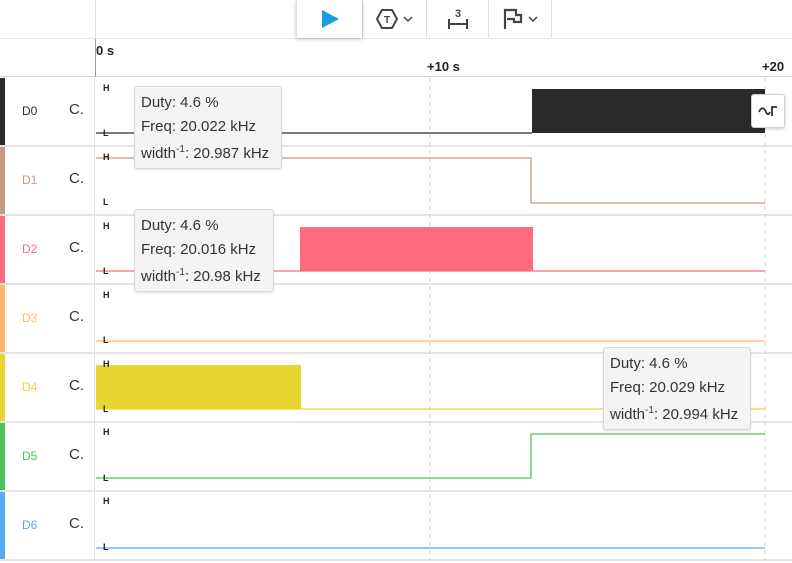 This screenshot has height=563, width=792. What do you see at coordinates (648, 111) in the screenshot?
I see `signal-burst-d0` at bounding box center [648, 111].